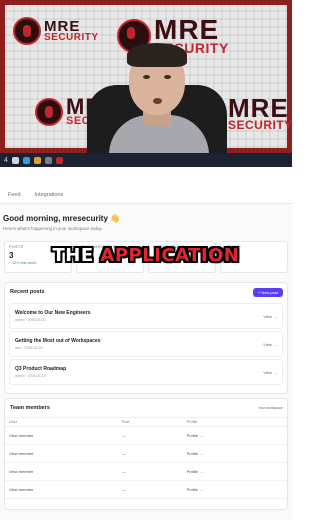 The image size is (320, 520). I want to click on page-title: Good morning, mresecurity 👋, so click(62, 218).